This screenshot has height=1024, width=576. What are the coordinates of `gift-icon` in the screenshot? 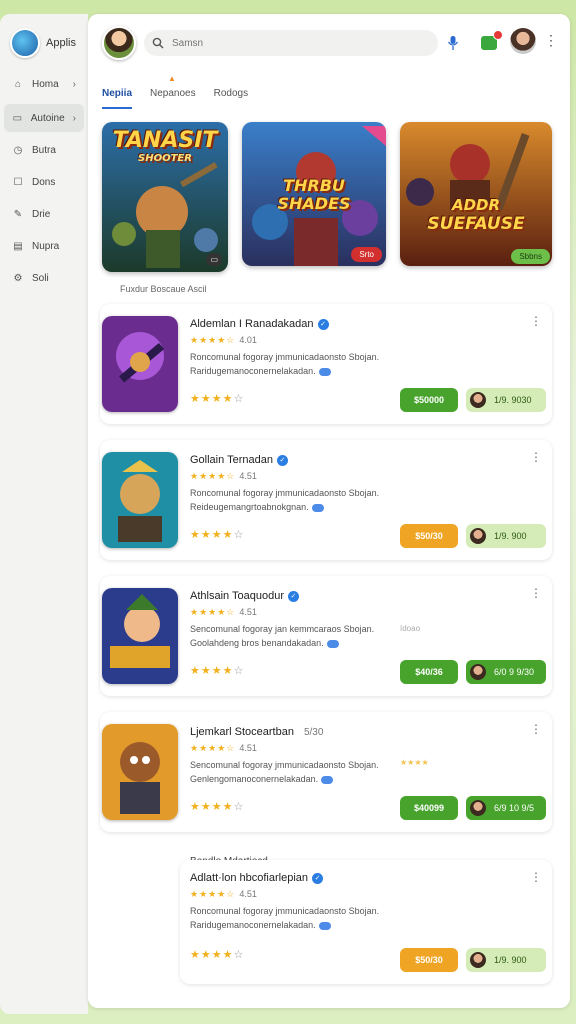 It's located at (490, 42).